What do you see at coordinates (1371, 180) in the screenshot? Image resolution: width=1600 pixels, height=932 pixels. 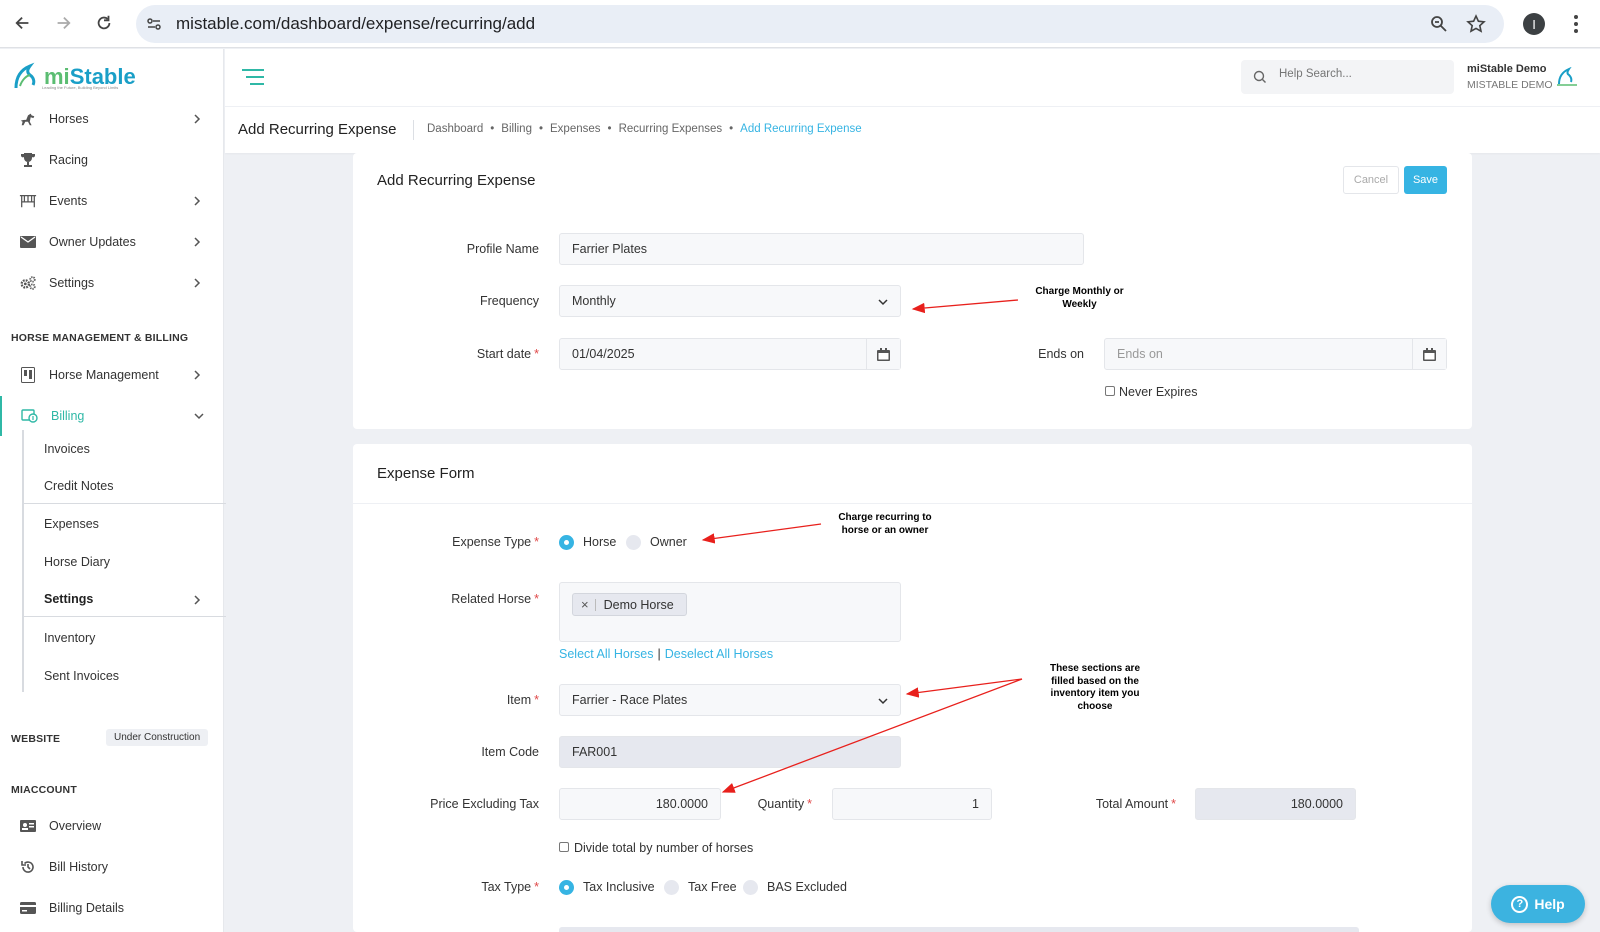 I see `cancel-button: Cancel` at bounding box center [1371, 180].